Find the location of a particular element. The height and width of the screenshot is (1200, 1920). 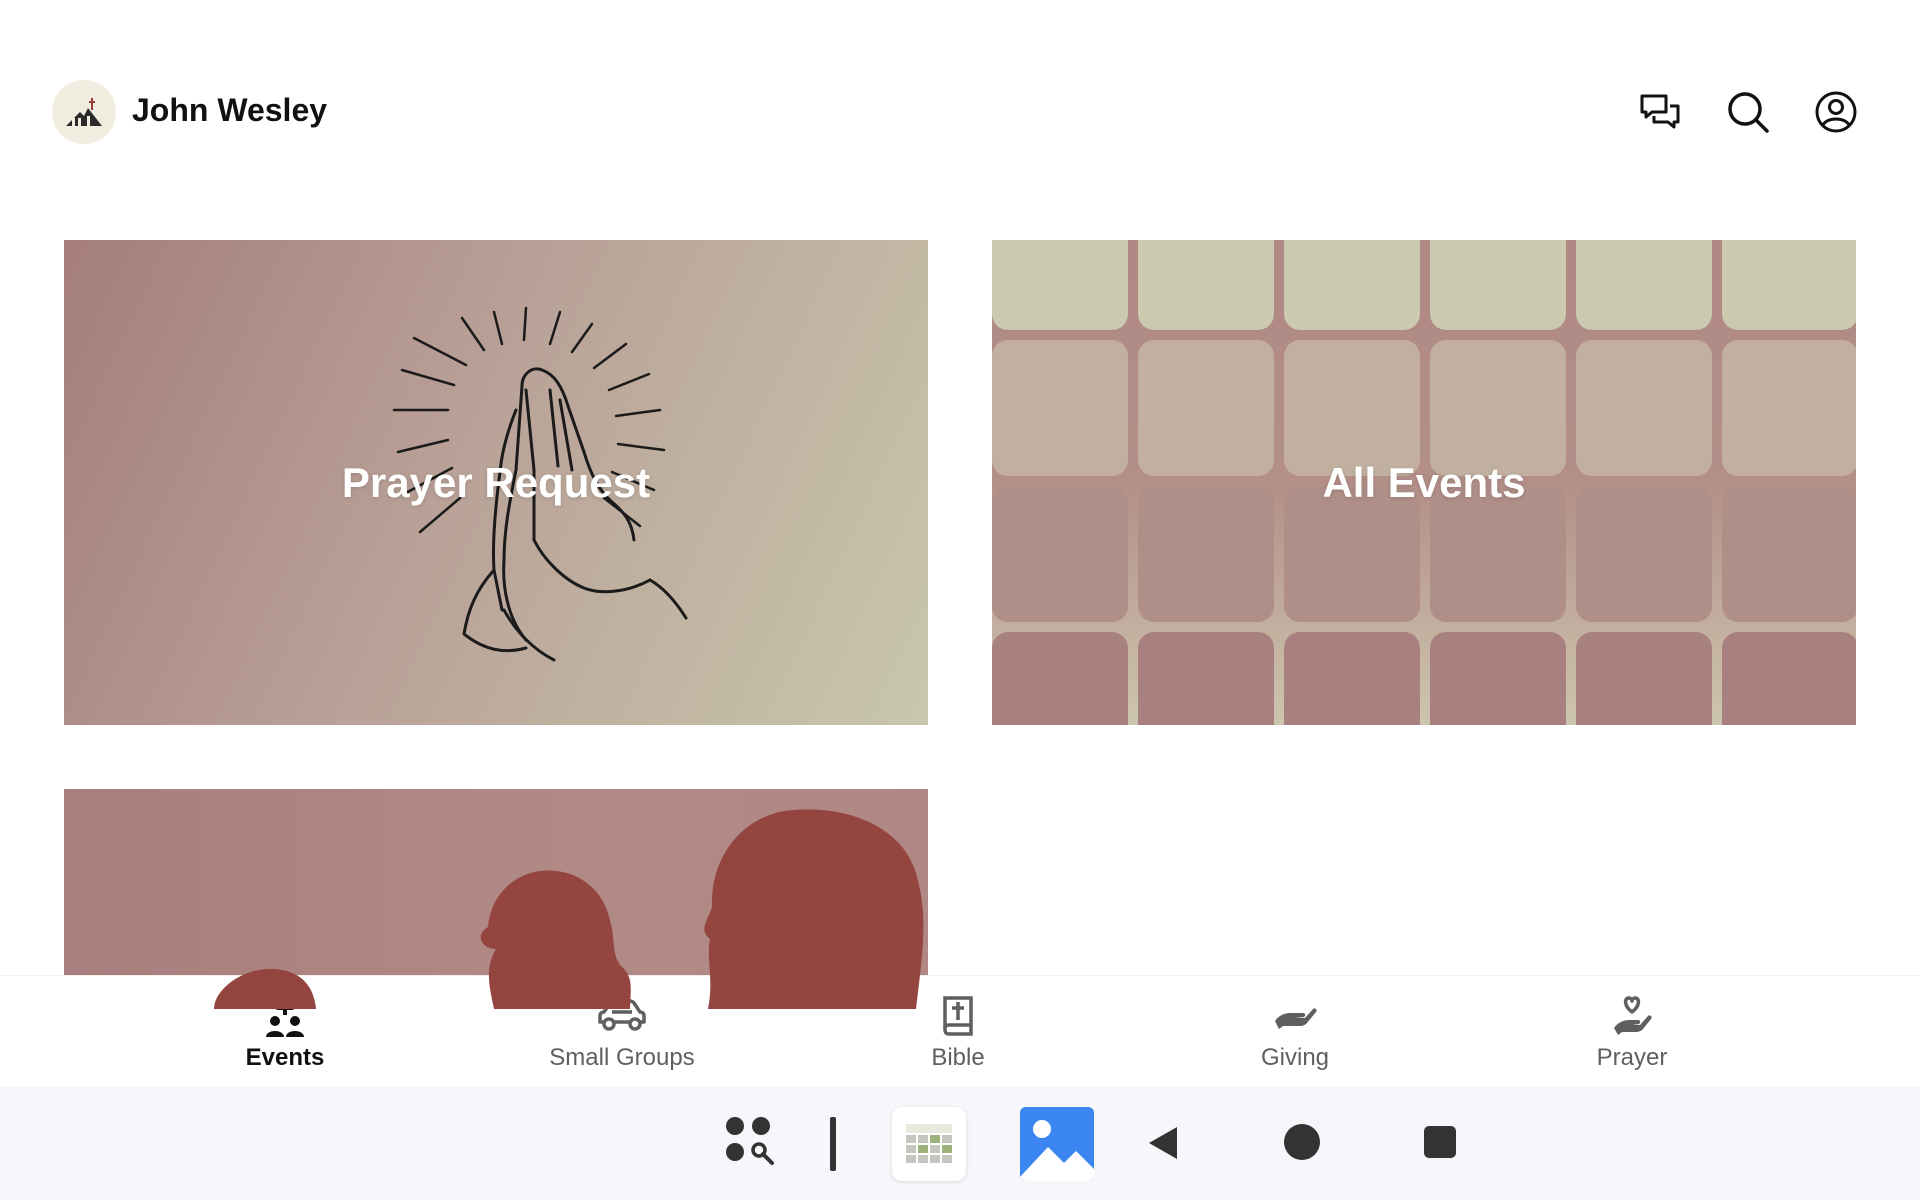

app-search-icon is located at coordinates (750, 1141).